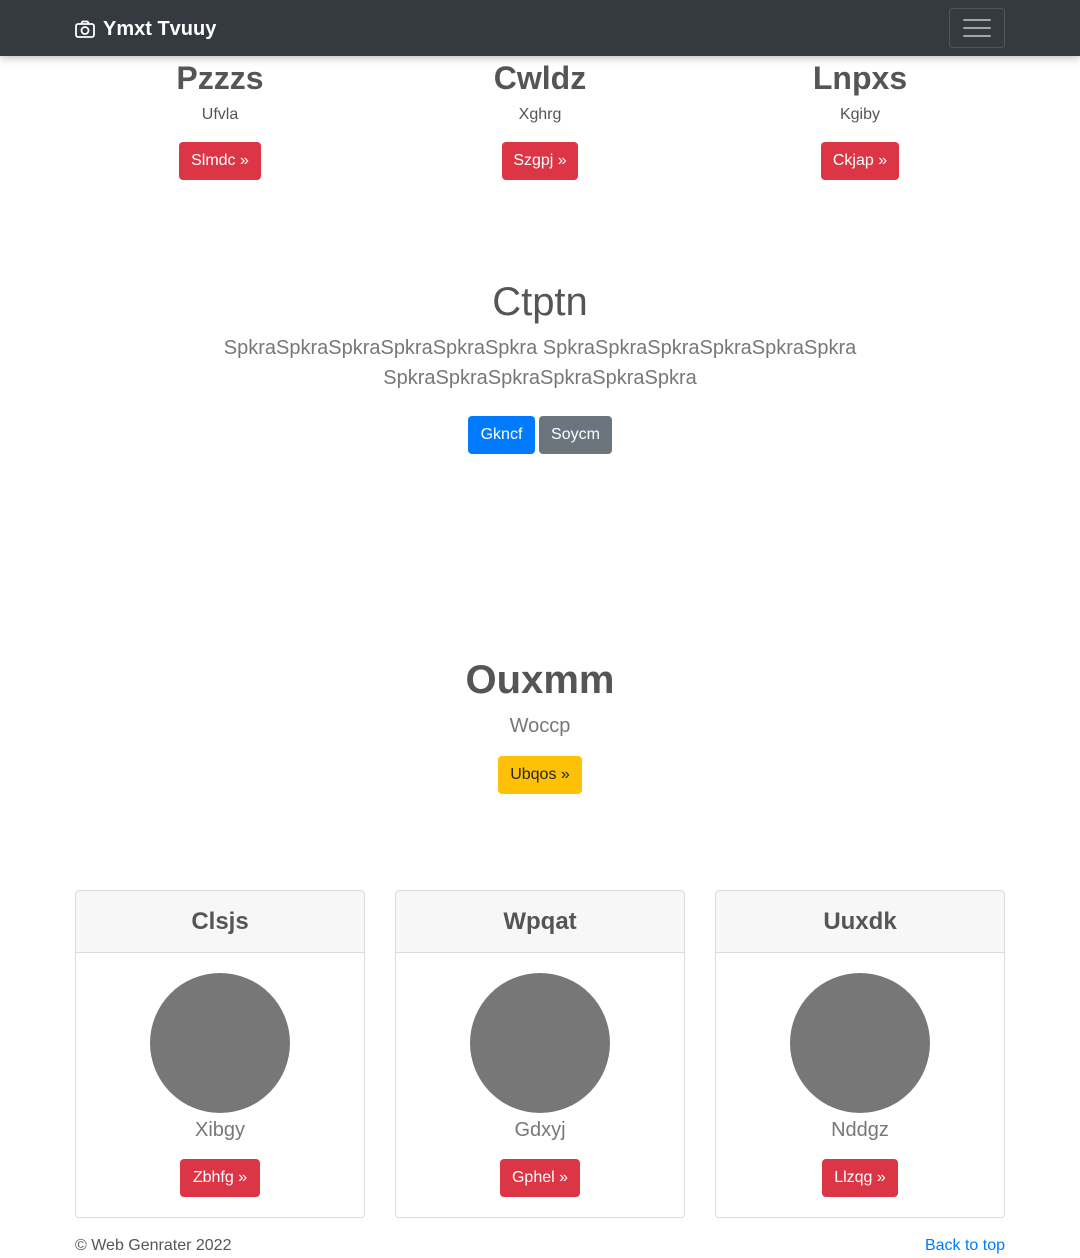  Describe the element at coordinates (540, 114) in the screenshot. I see `column-subtitle: Xghrg` at that location.